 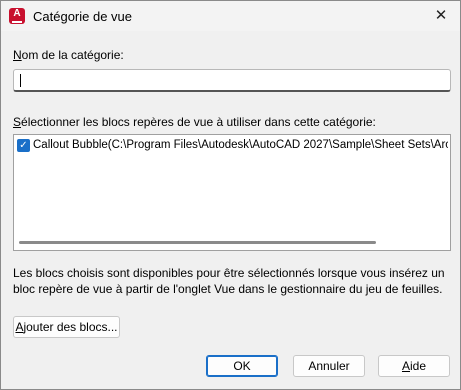 What do you see at coordinates (20, 80) in the screenshot?
I see `text-caret` at bounding box center [20, 80].